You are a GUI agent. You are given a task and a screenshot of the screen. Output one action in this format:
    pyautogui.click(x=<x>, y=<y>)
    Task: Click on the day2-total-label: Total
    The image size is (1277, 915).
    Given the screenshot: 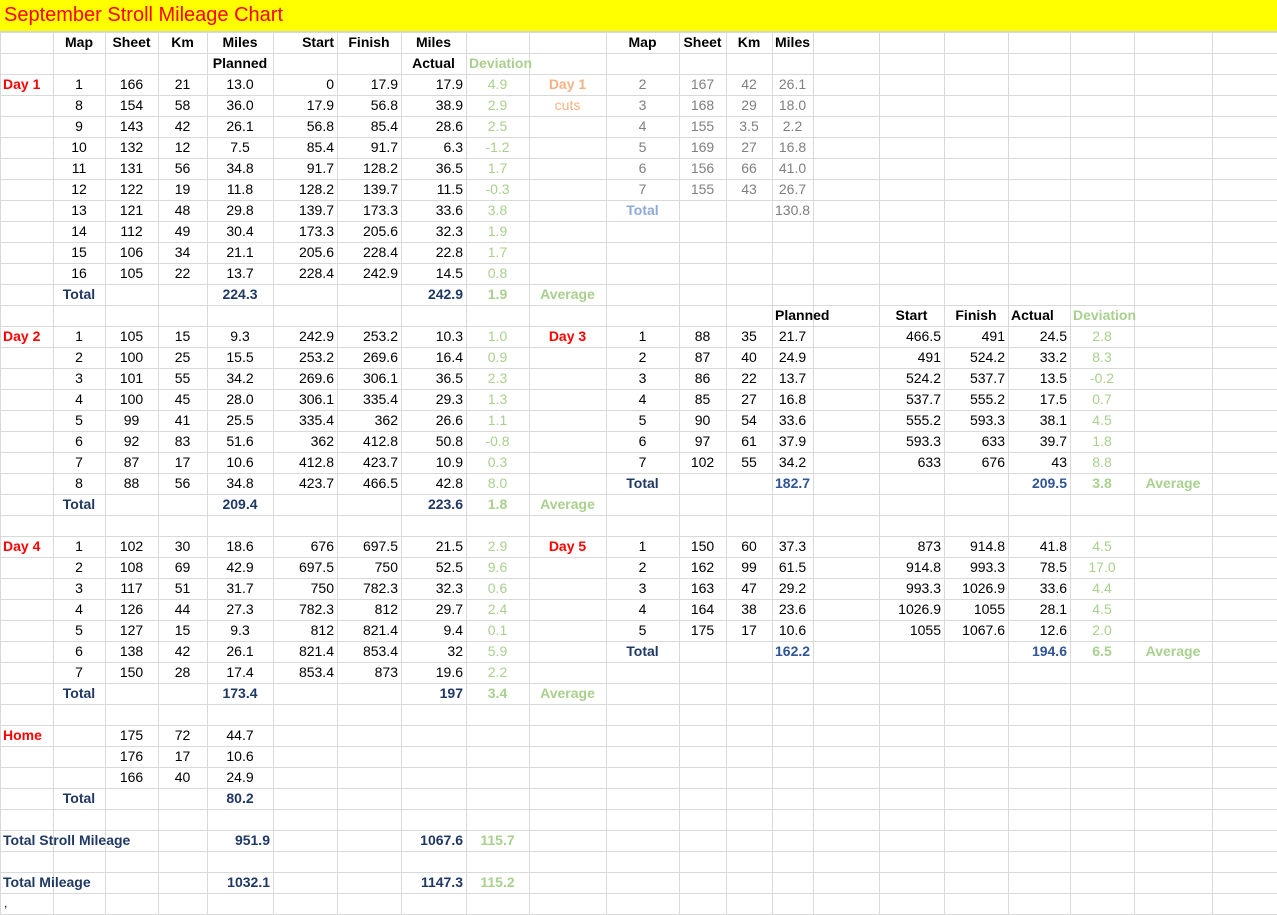 What is the action you would take?
    pyautogui.click(x=79, y=504)
    